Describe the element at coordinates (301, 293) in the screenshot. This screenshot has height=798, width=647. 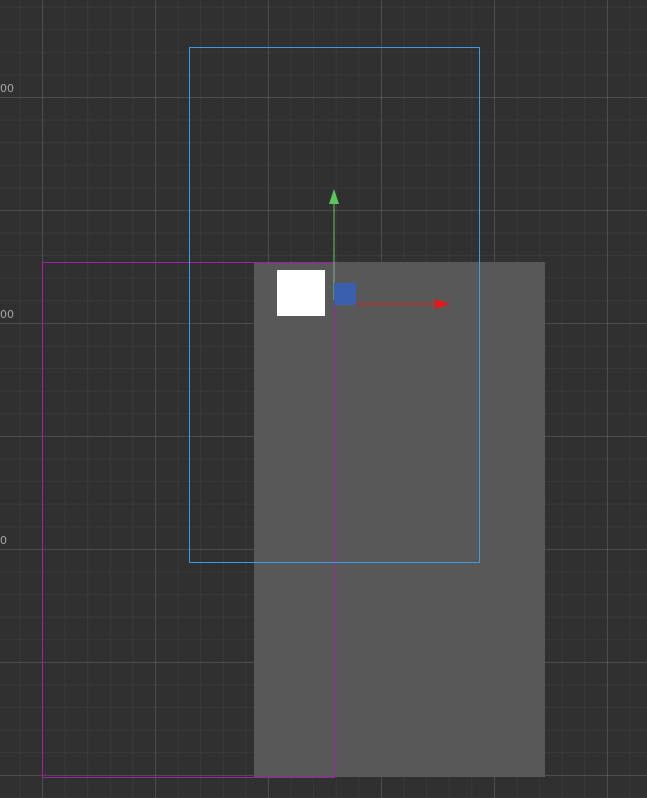
I see `white-sprite` at that location.